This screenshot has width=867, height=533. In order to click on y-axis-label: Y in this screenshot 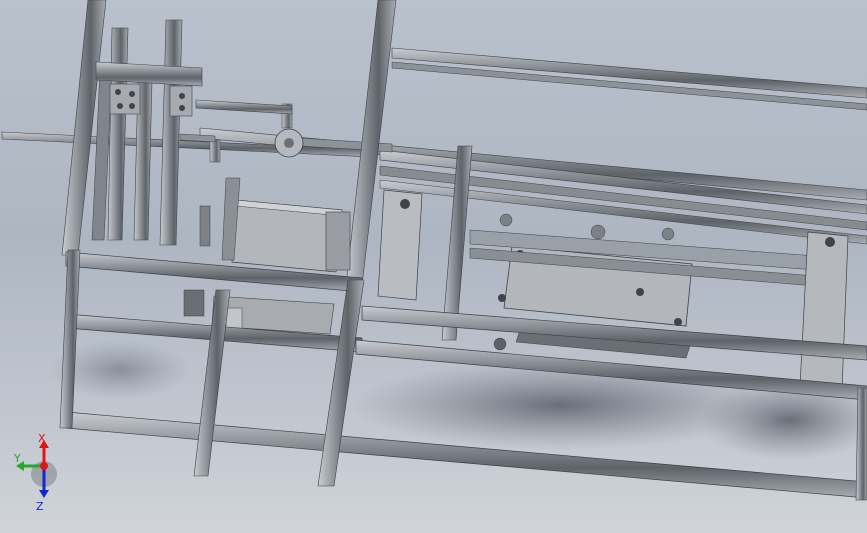, I will do `click(17, 458)`.